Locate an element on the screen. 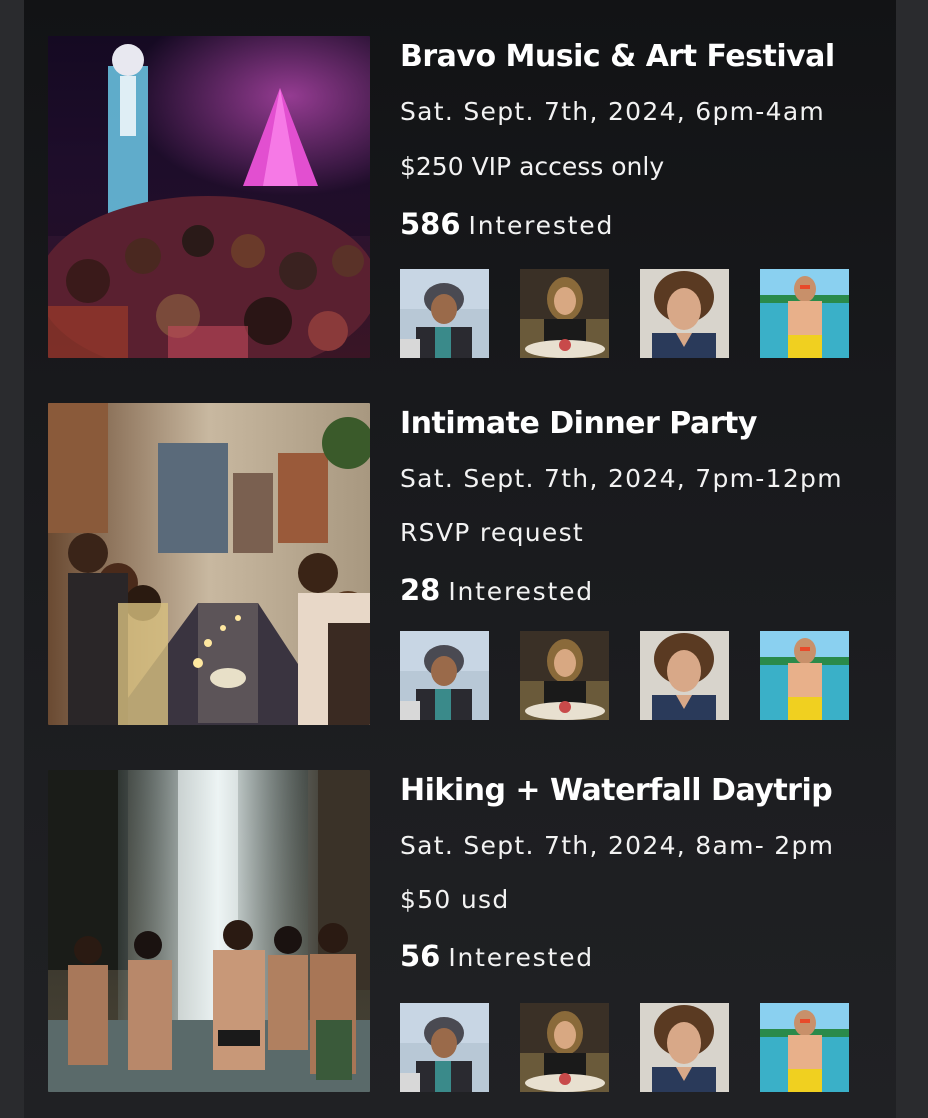  interested-count: 586 Interested is located at coordinates (507, 224).